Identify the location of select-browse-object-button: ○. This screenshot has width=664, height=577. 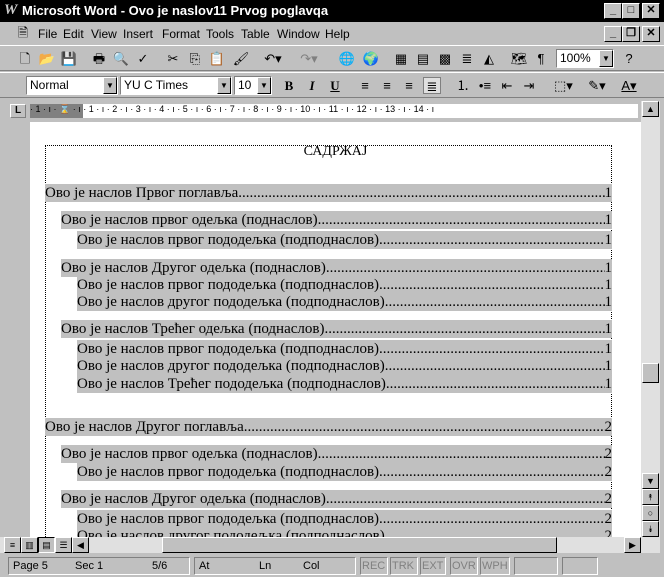
(650, 513).